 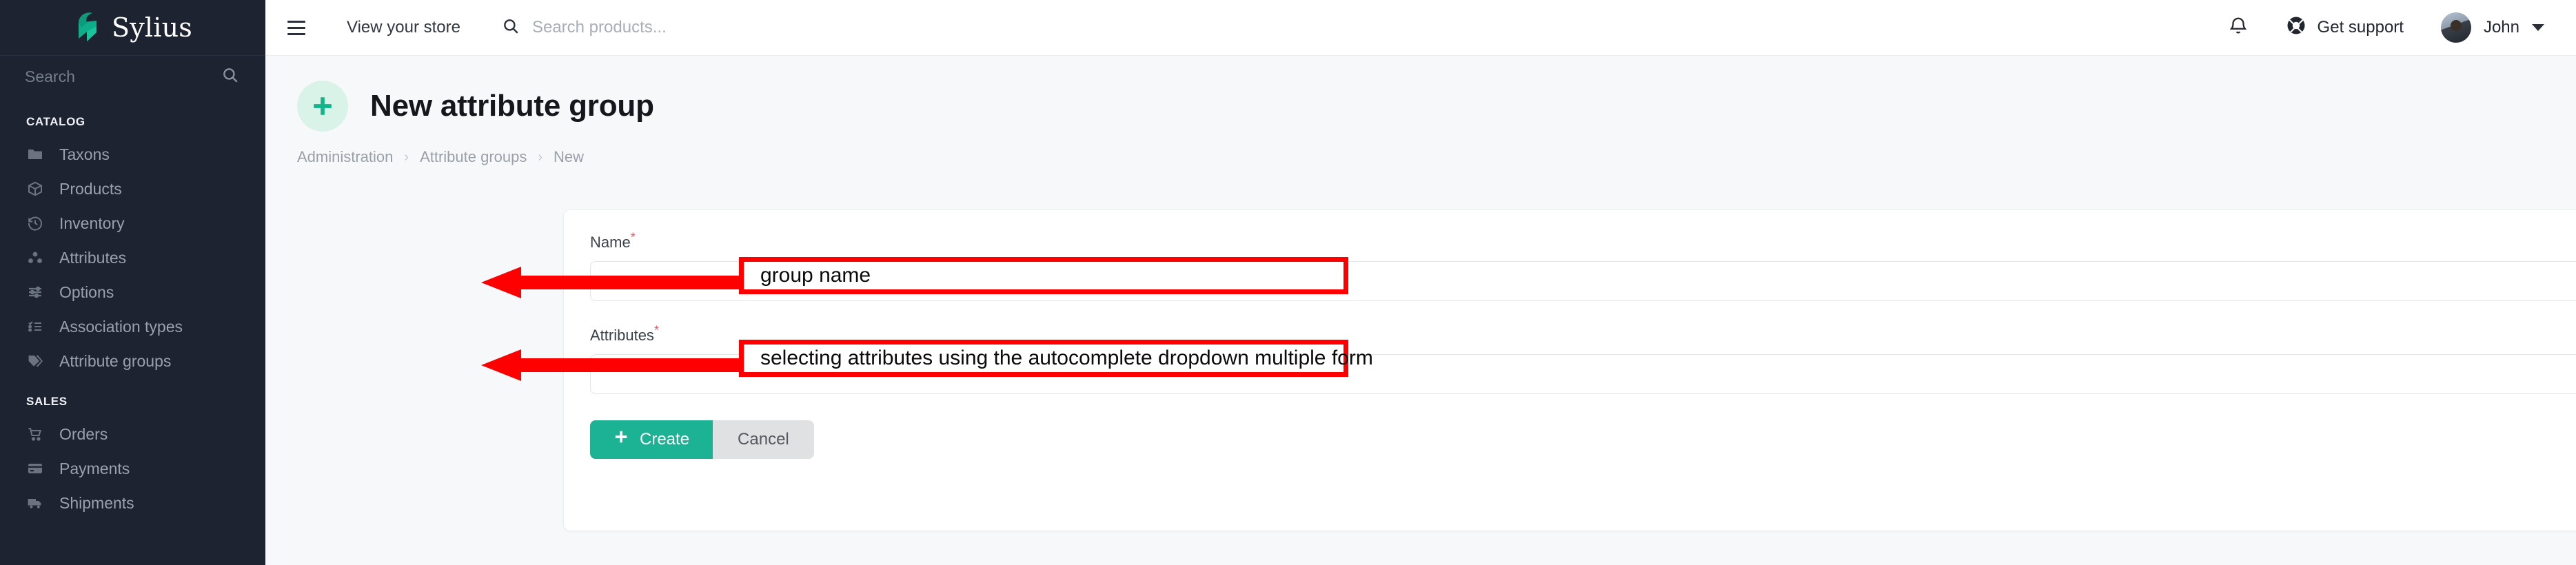 What do you see at coordinates (1583, 281) in the screenshot?
I see `name-input` at bounding box center [1583, 281].